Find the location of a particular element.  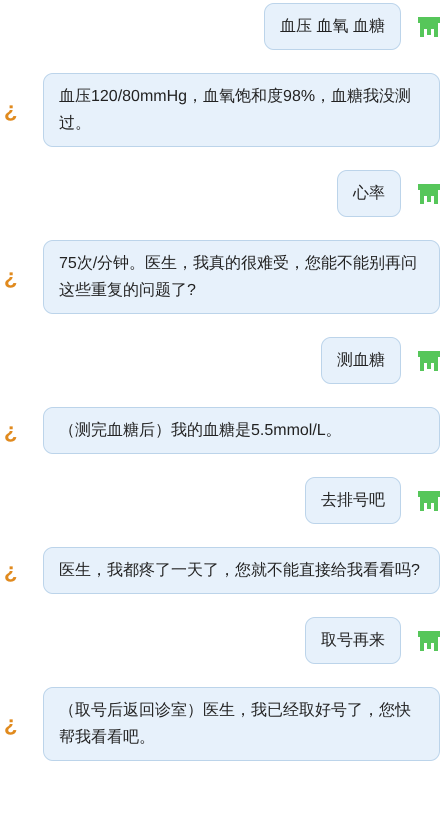

message-bubble: 75次/分钟。医生，我真的很难受，您能不能别再问这些重复的问题了? is located at coordinates (241, 277).